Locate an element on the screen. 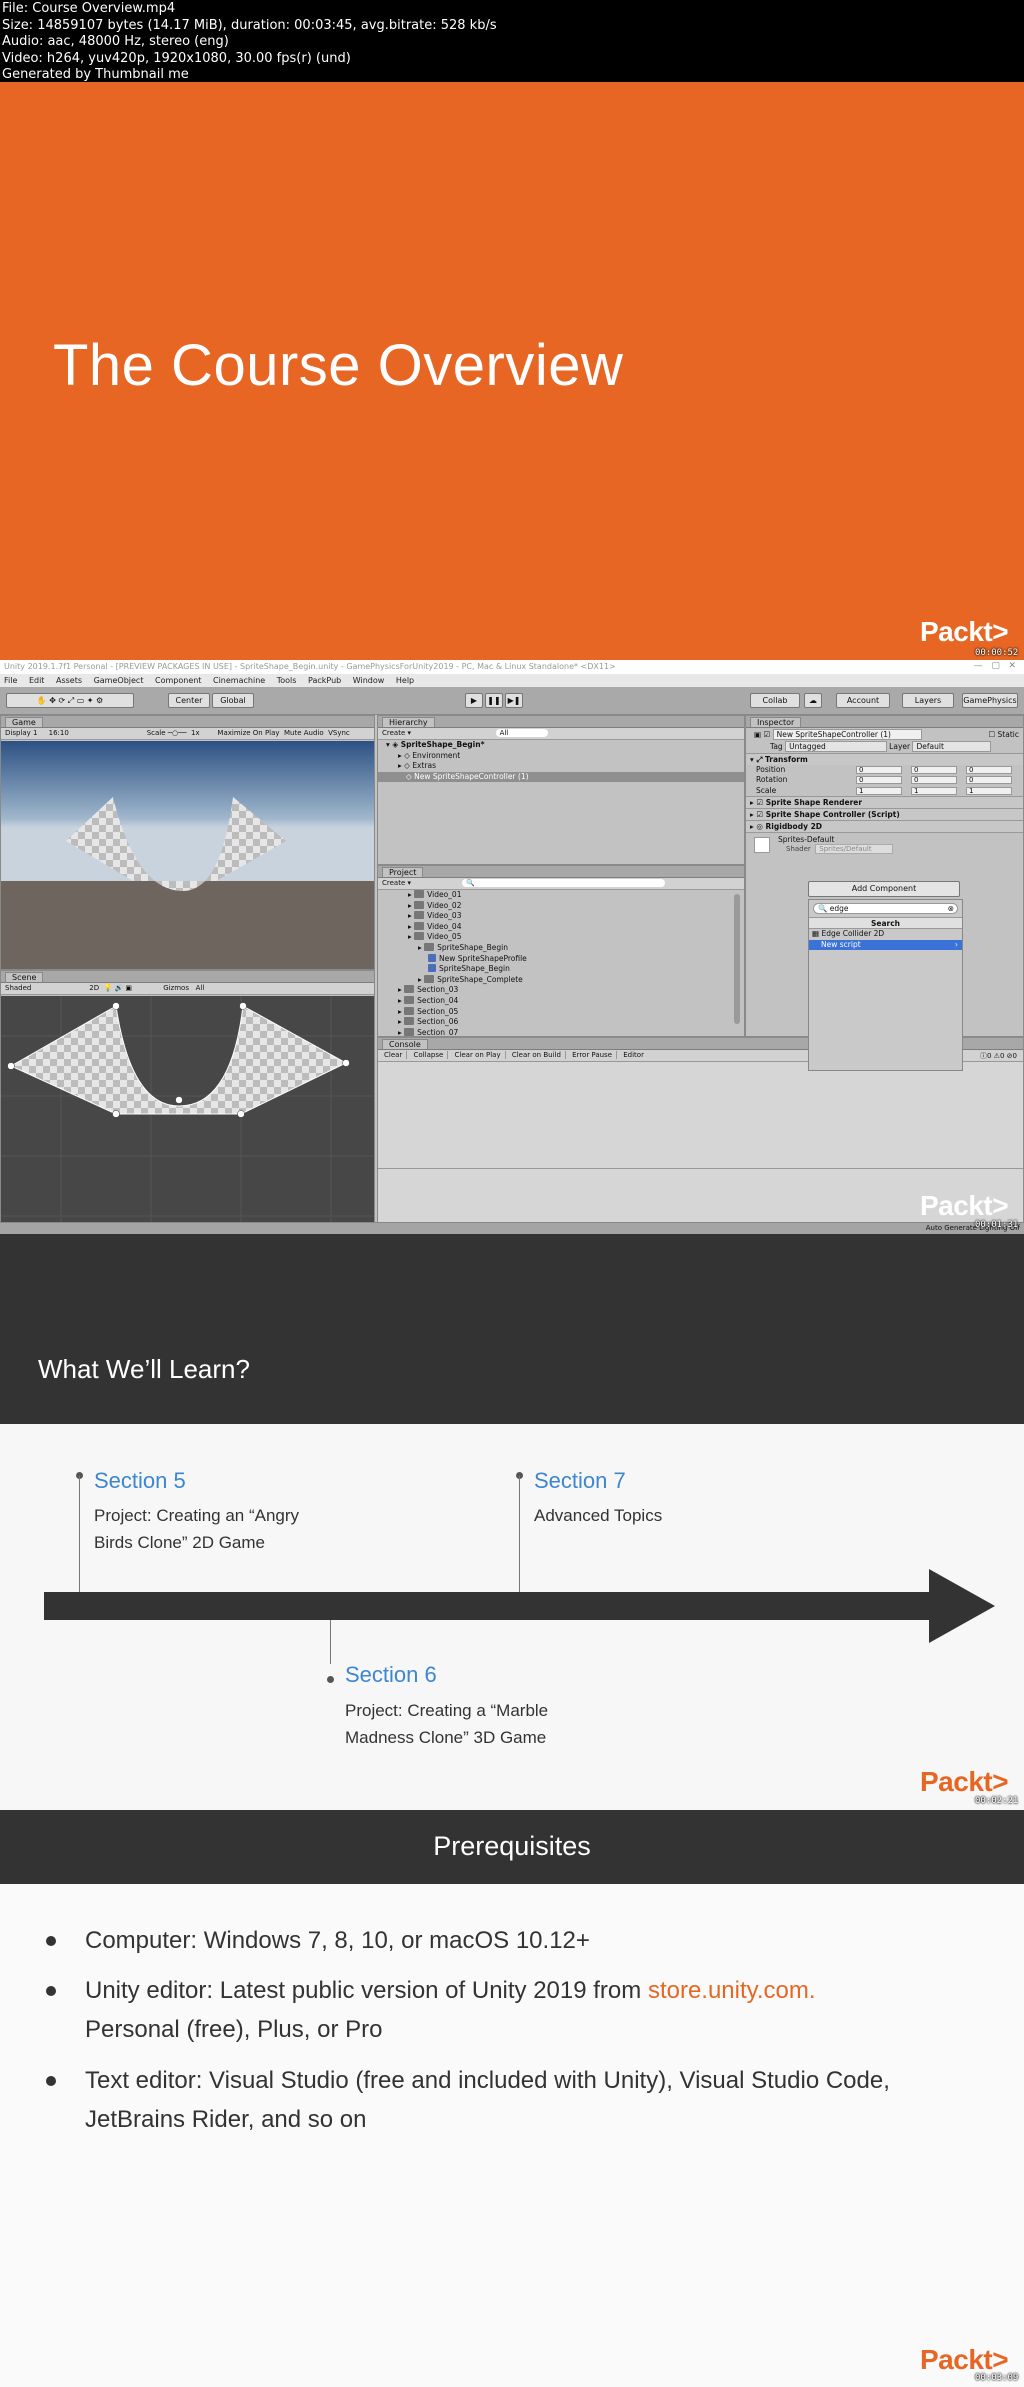  hierarchy-scene-root: ▾ ◈ SpriteShape_Begin* is located at coordinates (561, 745).